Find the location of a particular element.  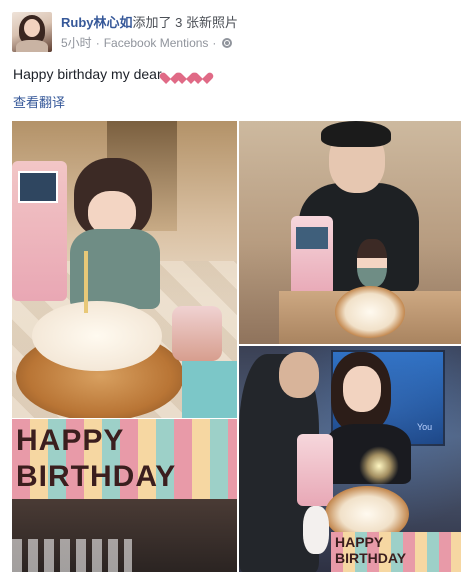

photo-2-birthday-banner: HAPPY BIRTHDAY is located at coordinates (124, 495).